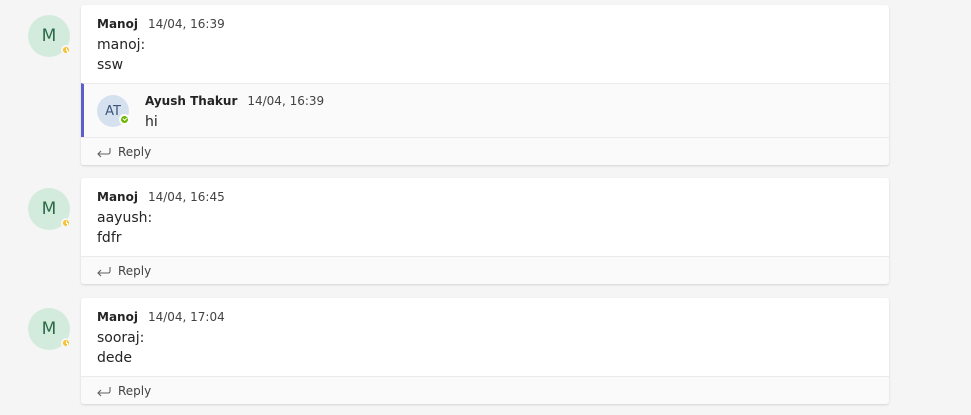  I want to click on thread-reply: AT Ayush Thakur 14/04, 16:39 hi, so click(485, 110).